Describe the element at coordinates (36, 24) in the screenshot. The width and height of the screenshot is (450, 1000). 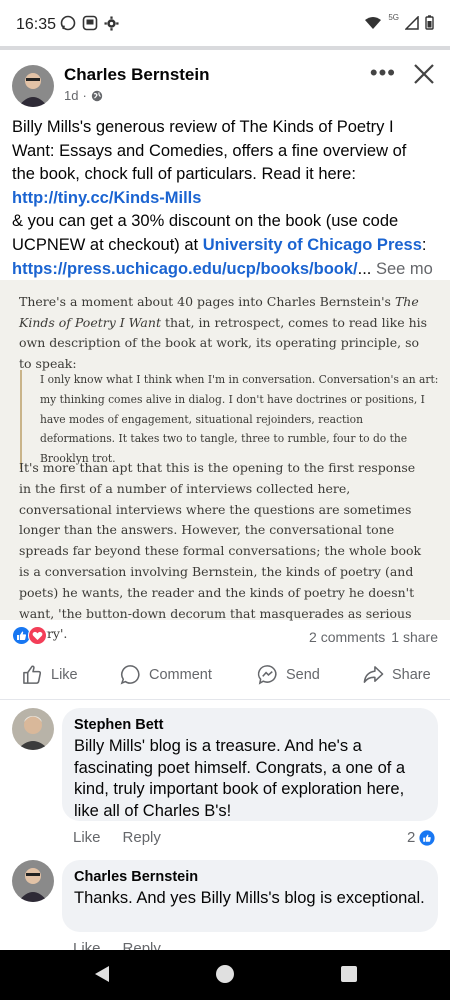
I see `status-time: 16:35` at that location.